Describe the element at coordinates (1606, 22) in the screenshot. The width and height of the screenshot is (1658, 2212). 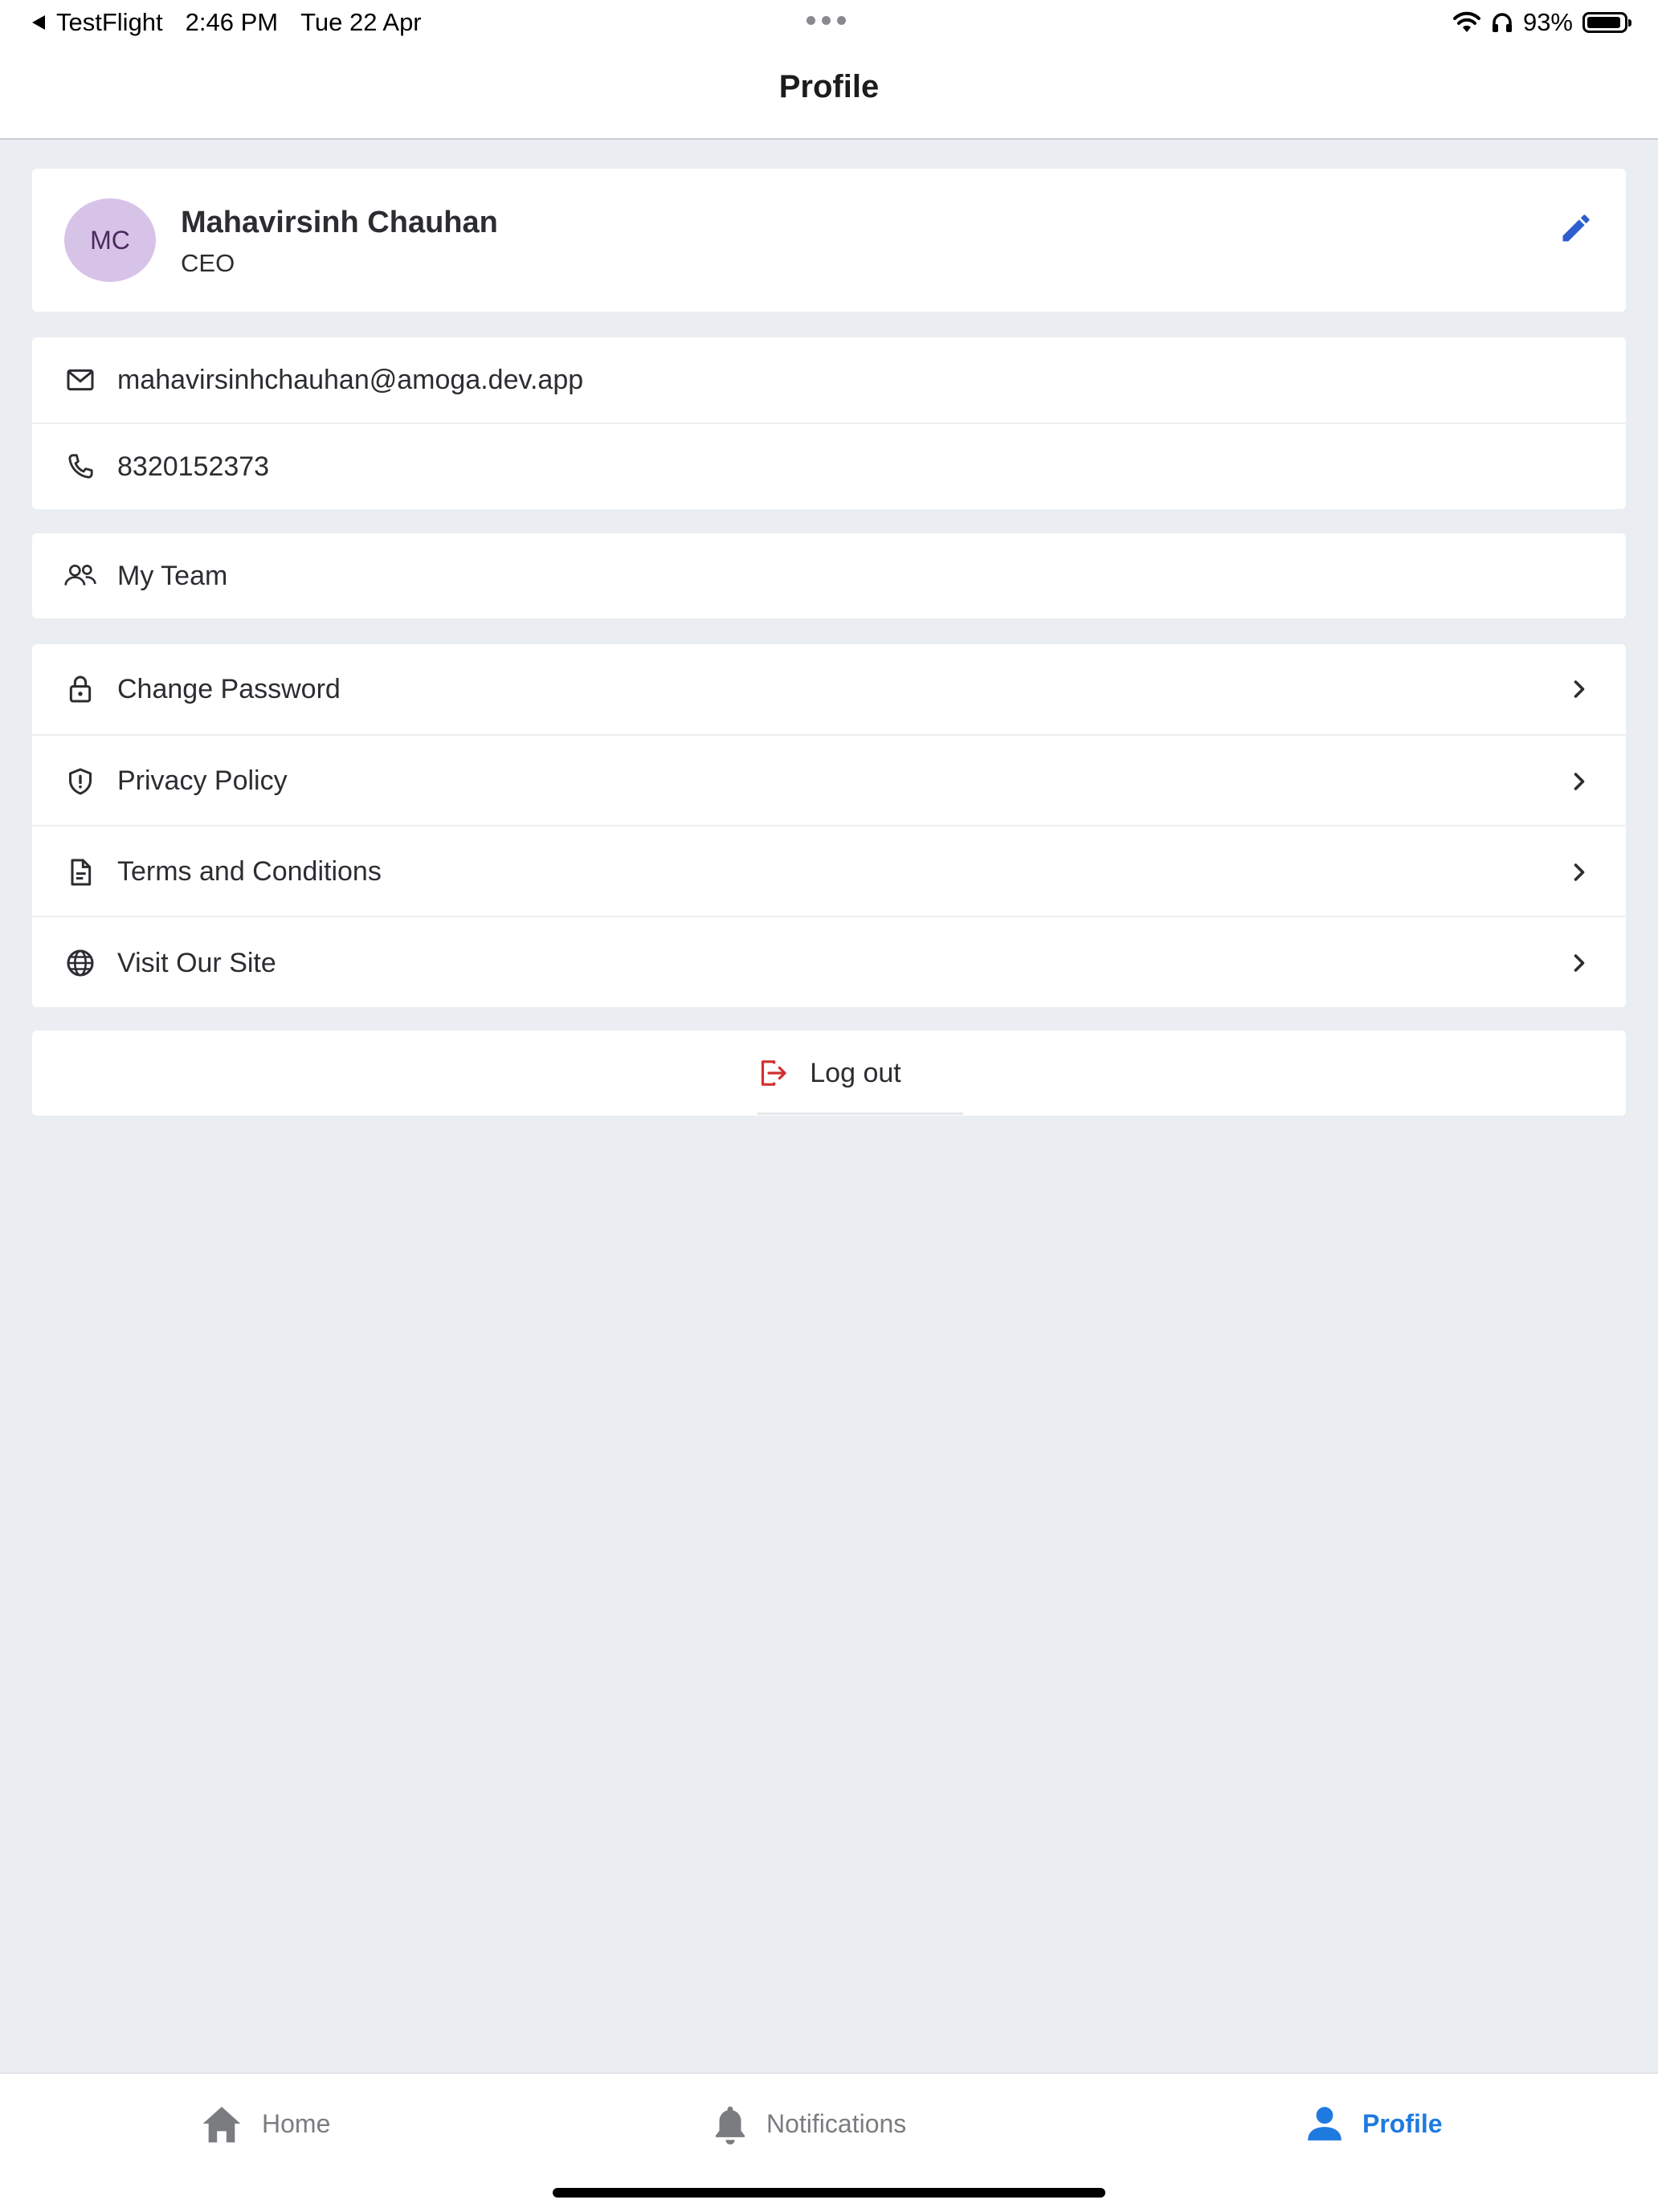
I see `battery-icon` at that location.